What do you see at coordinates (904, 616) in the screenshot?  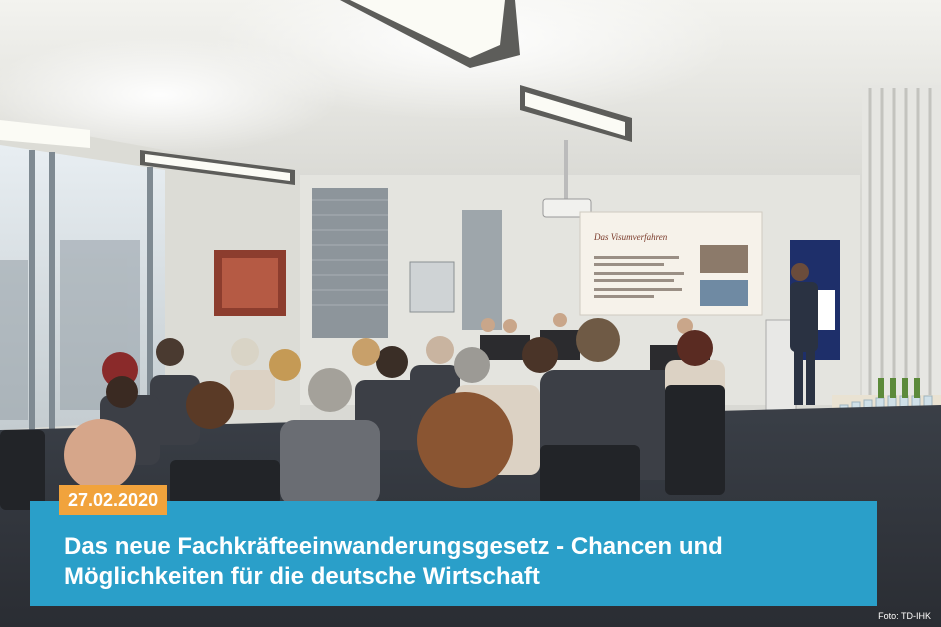 I see `photo-credit: Foto: TD-IHK` at bounding box center [904, 616].